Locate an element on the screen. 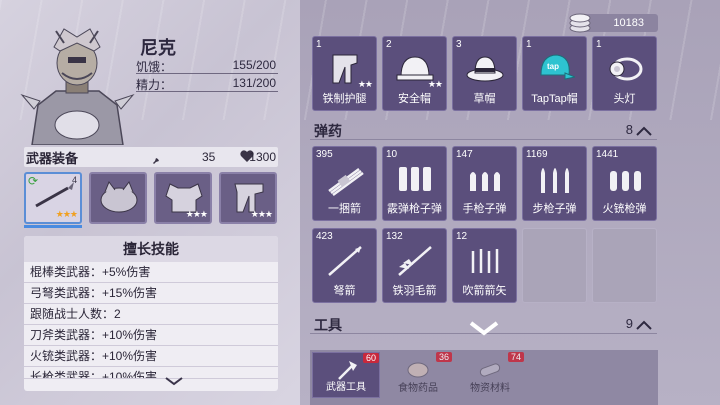  item-name: 吹箭箭矢 is located at coordinates (484, 291).